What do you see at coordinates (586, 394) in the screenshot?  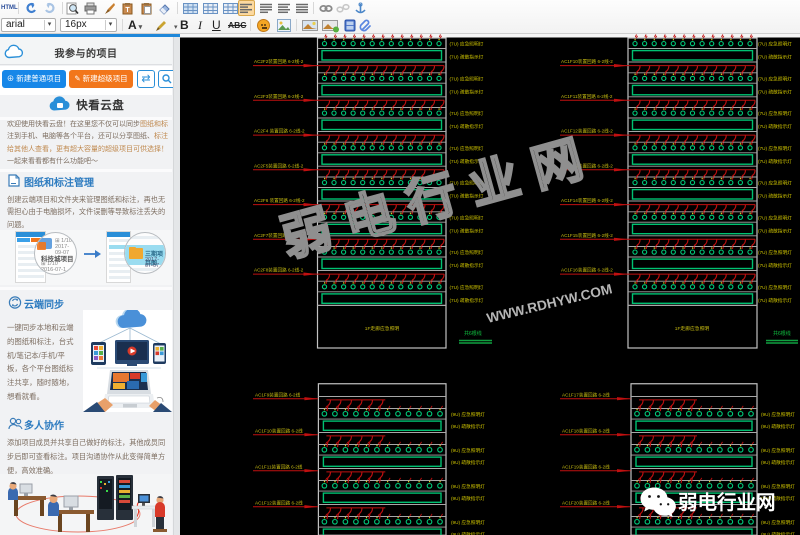 I see `svg-text: AC1F17装置回路 6-2线` at bounding box center [586, 394].